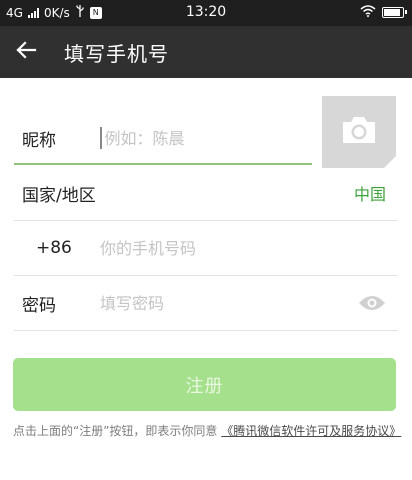 The height and width of the screenshot is (480, 412). I want to click on status-right, so click(383, 12).